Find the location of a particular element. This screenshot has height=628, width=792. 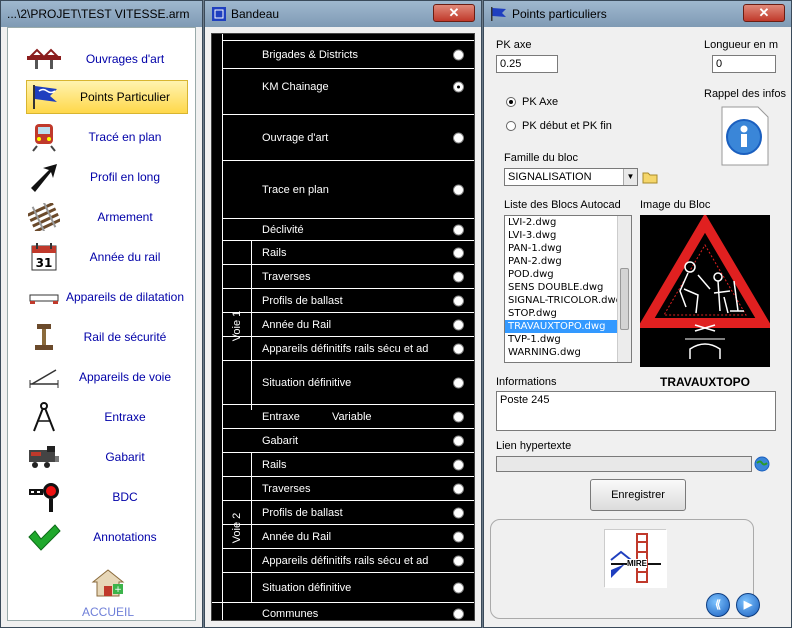

row-gabarit: Gabarit is located at coordinates (348, 440).